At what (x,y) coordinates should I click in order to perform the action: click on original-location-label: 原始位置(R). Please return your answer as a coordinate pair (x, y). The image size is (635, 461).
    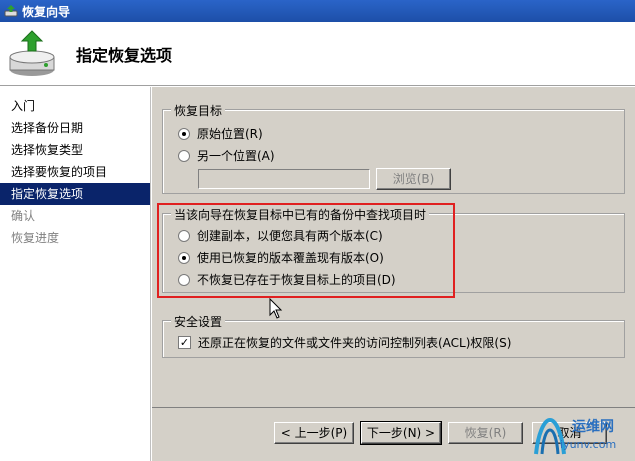
    Looking at the image, I should click on (230, 133).